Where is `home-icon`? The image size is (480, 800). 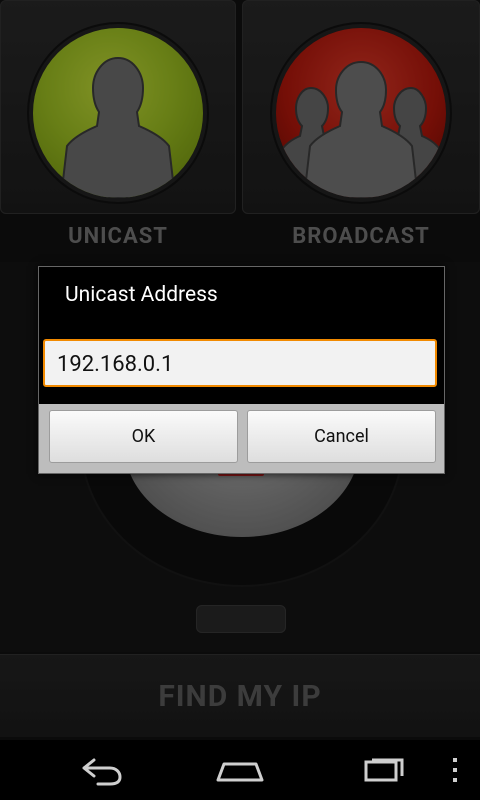
home-icon is located at coordinates (240, 772).